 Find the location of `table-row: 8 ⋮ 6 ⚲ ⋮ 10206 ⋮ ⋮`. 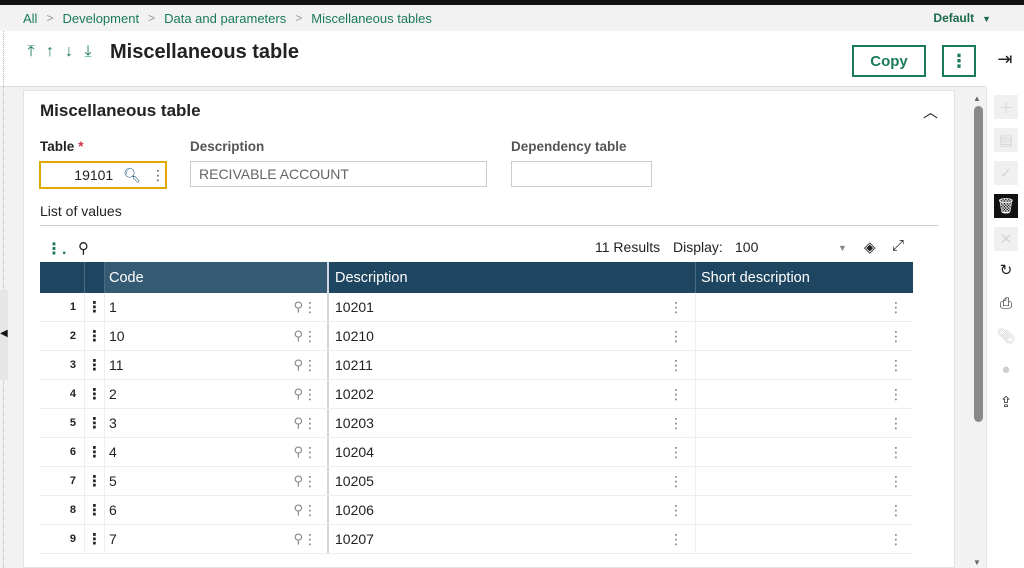

table-row: 8 ⋮ 6 ⚲ ⋮ 10206 ⋮ ⋮ is located at coordinates (476, 510).